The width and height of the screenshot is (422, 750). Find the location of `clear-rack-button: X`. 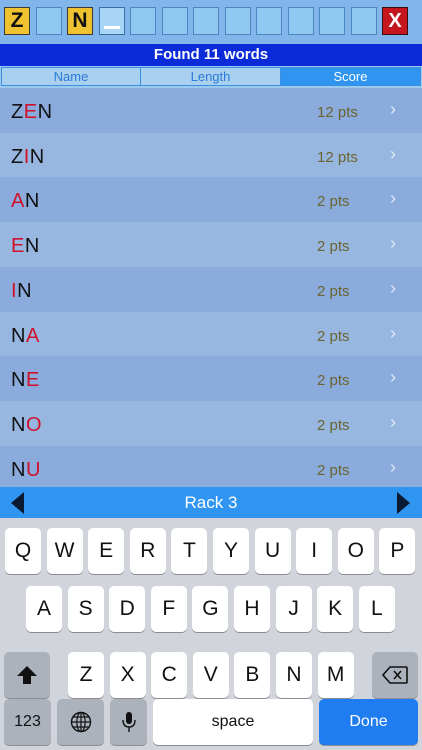

clear-rack-button: X is located at coordinates (395, 21).